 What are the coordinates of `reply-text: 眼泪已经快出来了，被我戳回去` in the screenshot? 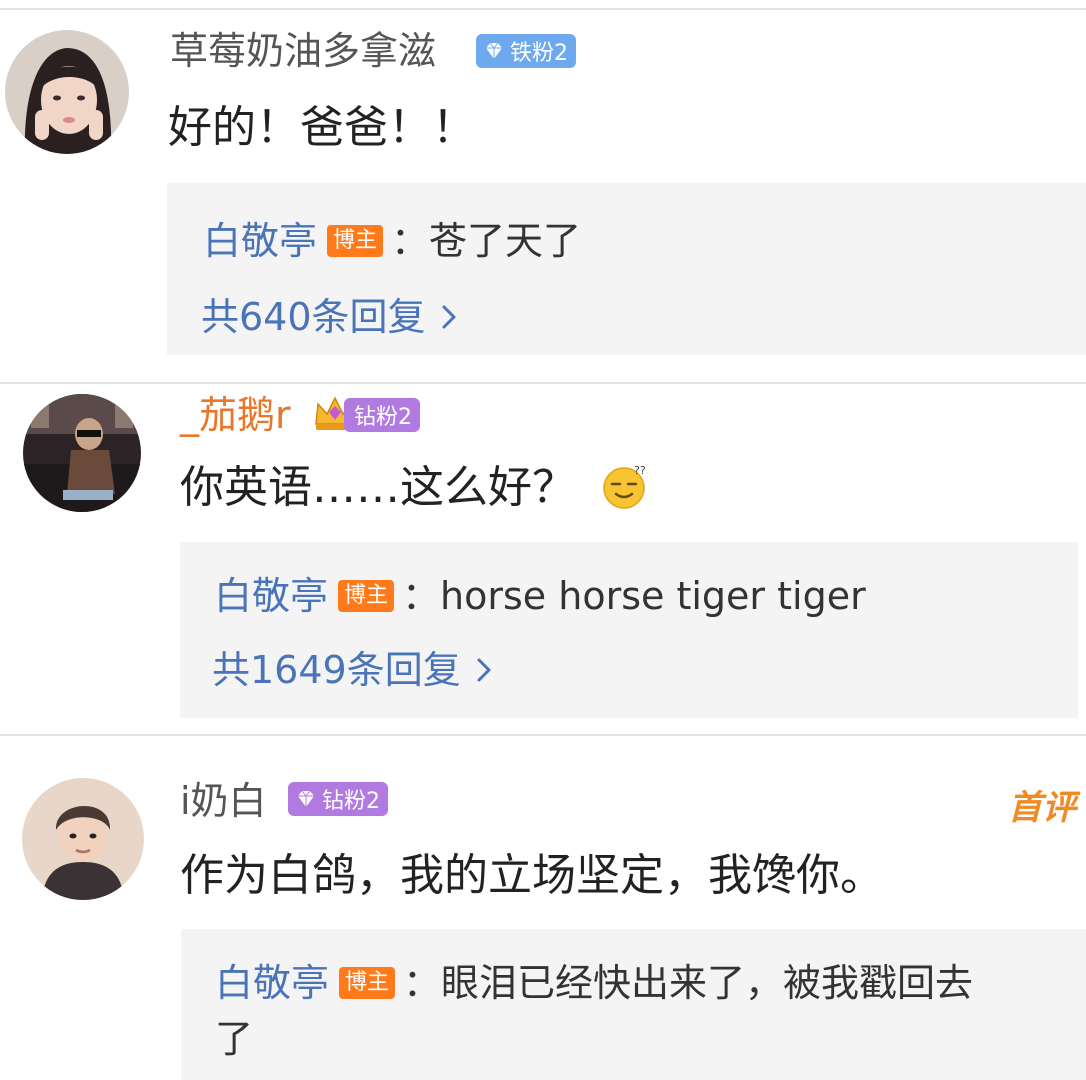 It's located at (707, 983).